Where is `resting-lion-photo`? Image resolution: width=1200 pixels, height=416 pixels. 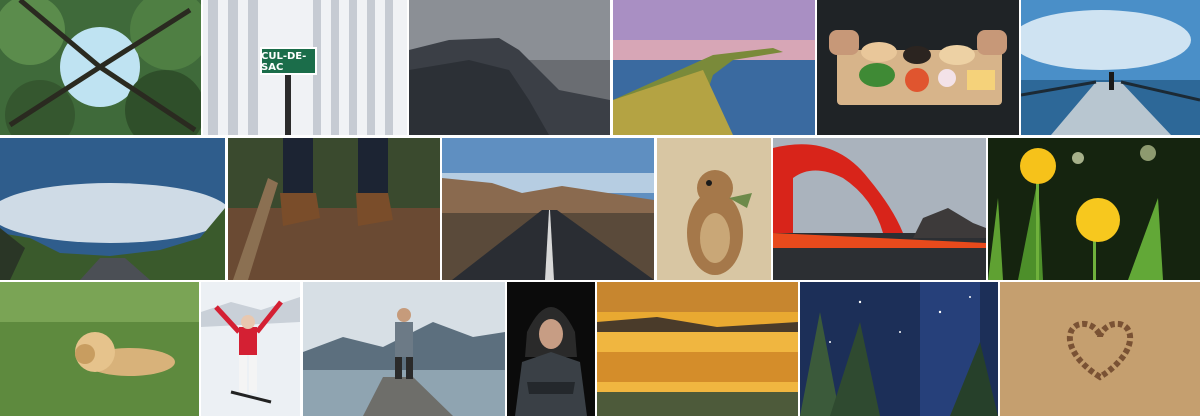 resting-lion-photo is located at coordinates (99, 349).